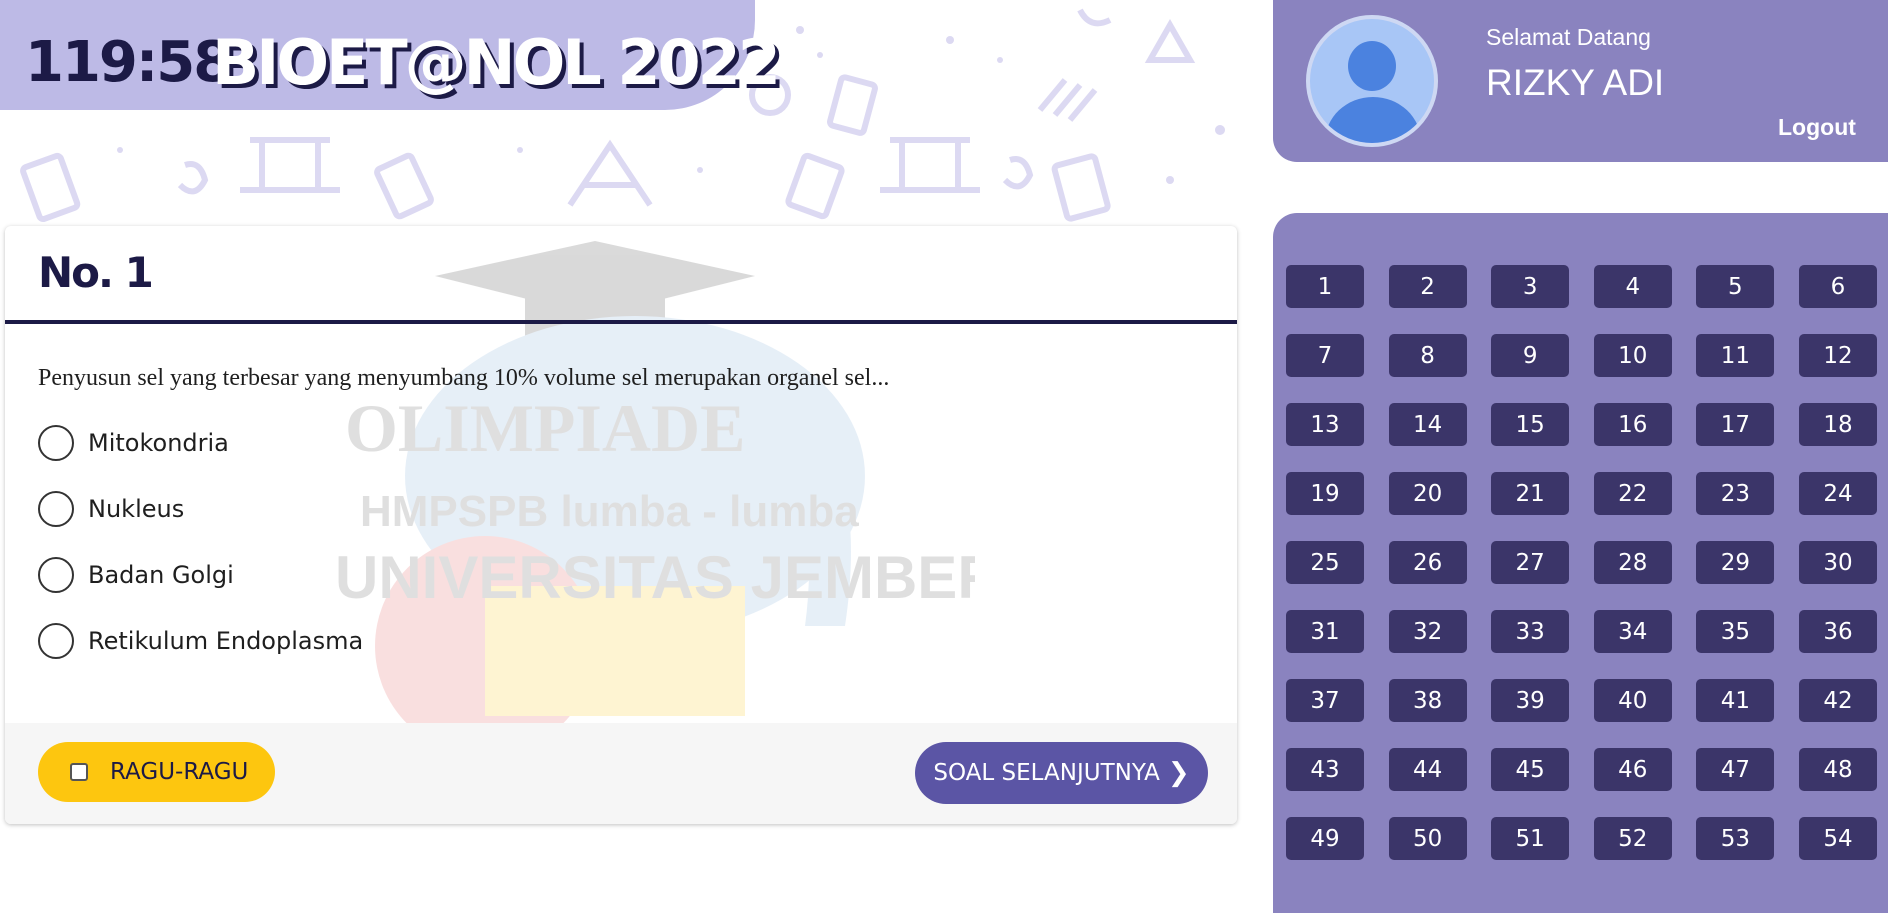  I want to click on ragu-ragu-button: RAGU-RAGU, so click(156, 772).